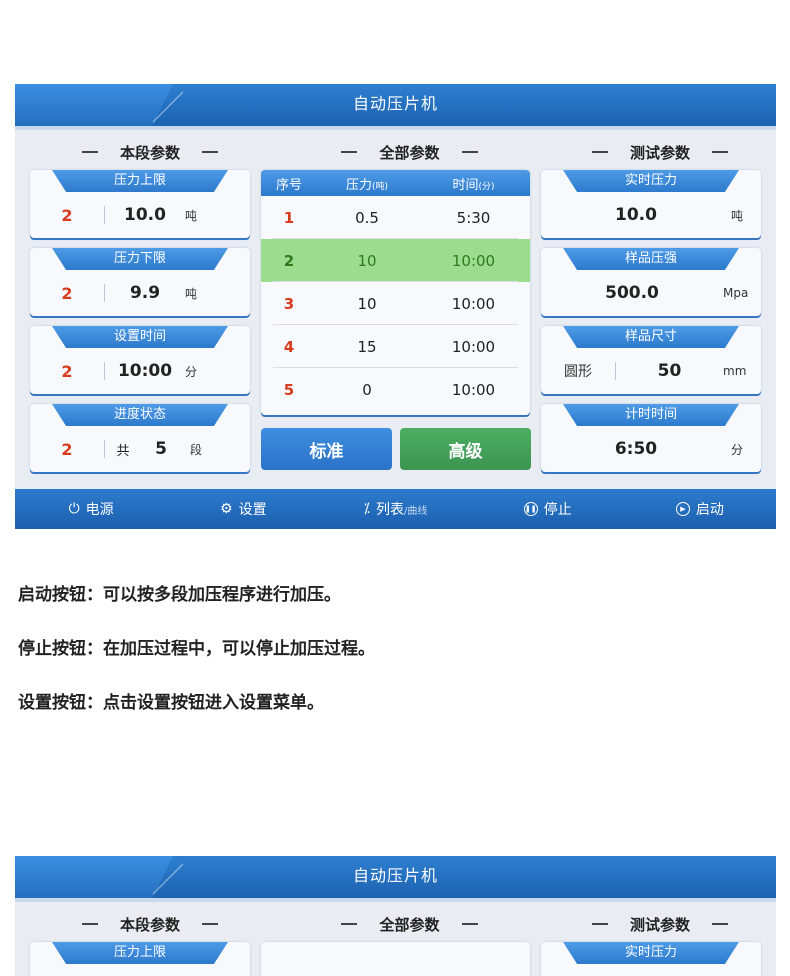 Image resolution: width=790 pixels, height=976 pixels. What do you see at coordinates (700, 509) in the screenshot?
I see `start-button: ▶ 启动` at bounding box center [700, 509].